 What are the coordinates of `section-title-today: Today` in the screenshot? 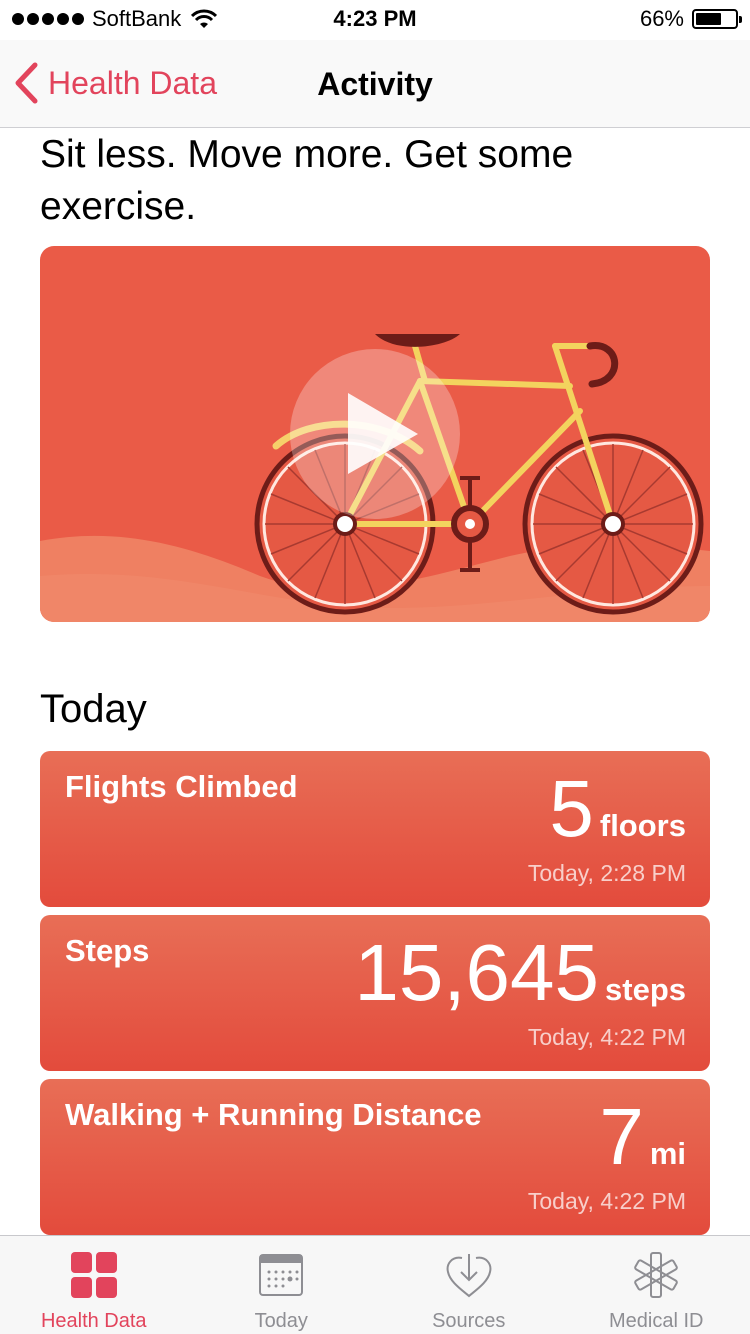 It's located at (93, 709).